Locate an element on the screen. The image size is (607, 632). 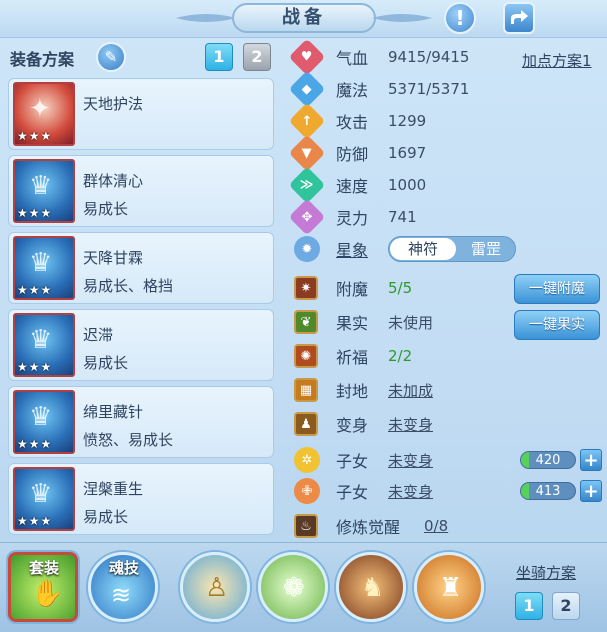
stat-label: 攻击 is located at coordinates (352, 122).